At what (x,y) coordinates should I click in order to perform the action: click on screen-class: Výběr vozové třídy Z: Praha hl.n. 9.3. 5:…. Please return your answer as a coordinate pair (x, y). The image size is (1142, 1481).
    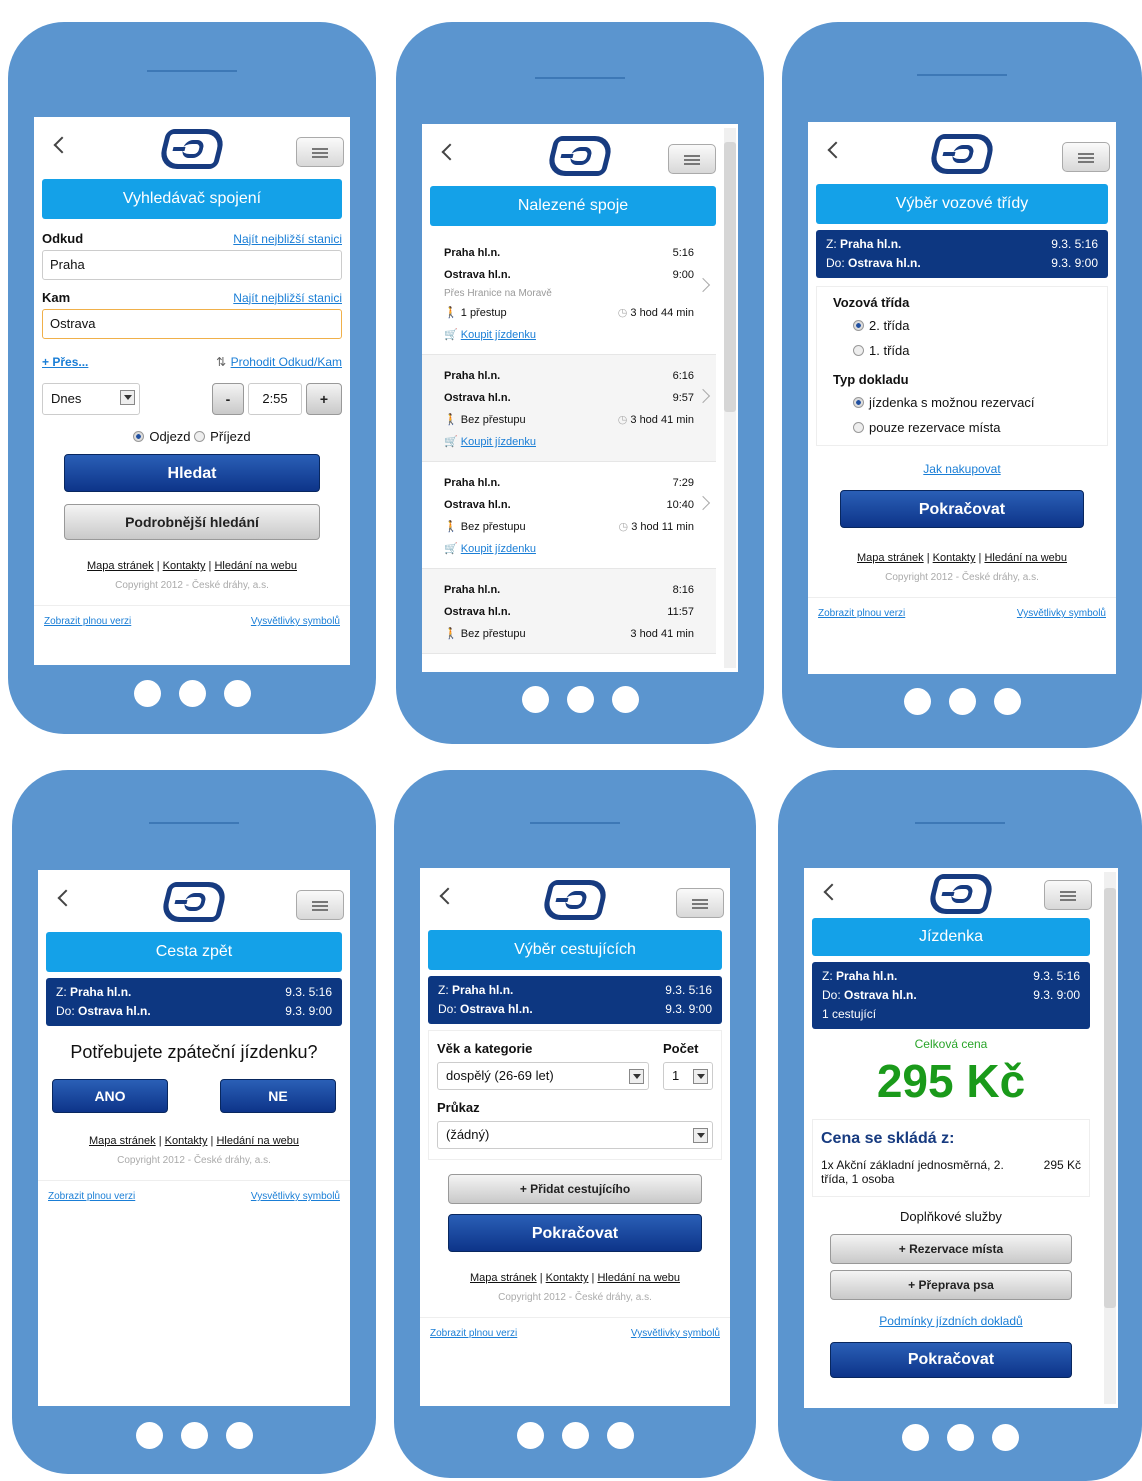
    Looking at the image, I should click on (962, 398).